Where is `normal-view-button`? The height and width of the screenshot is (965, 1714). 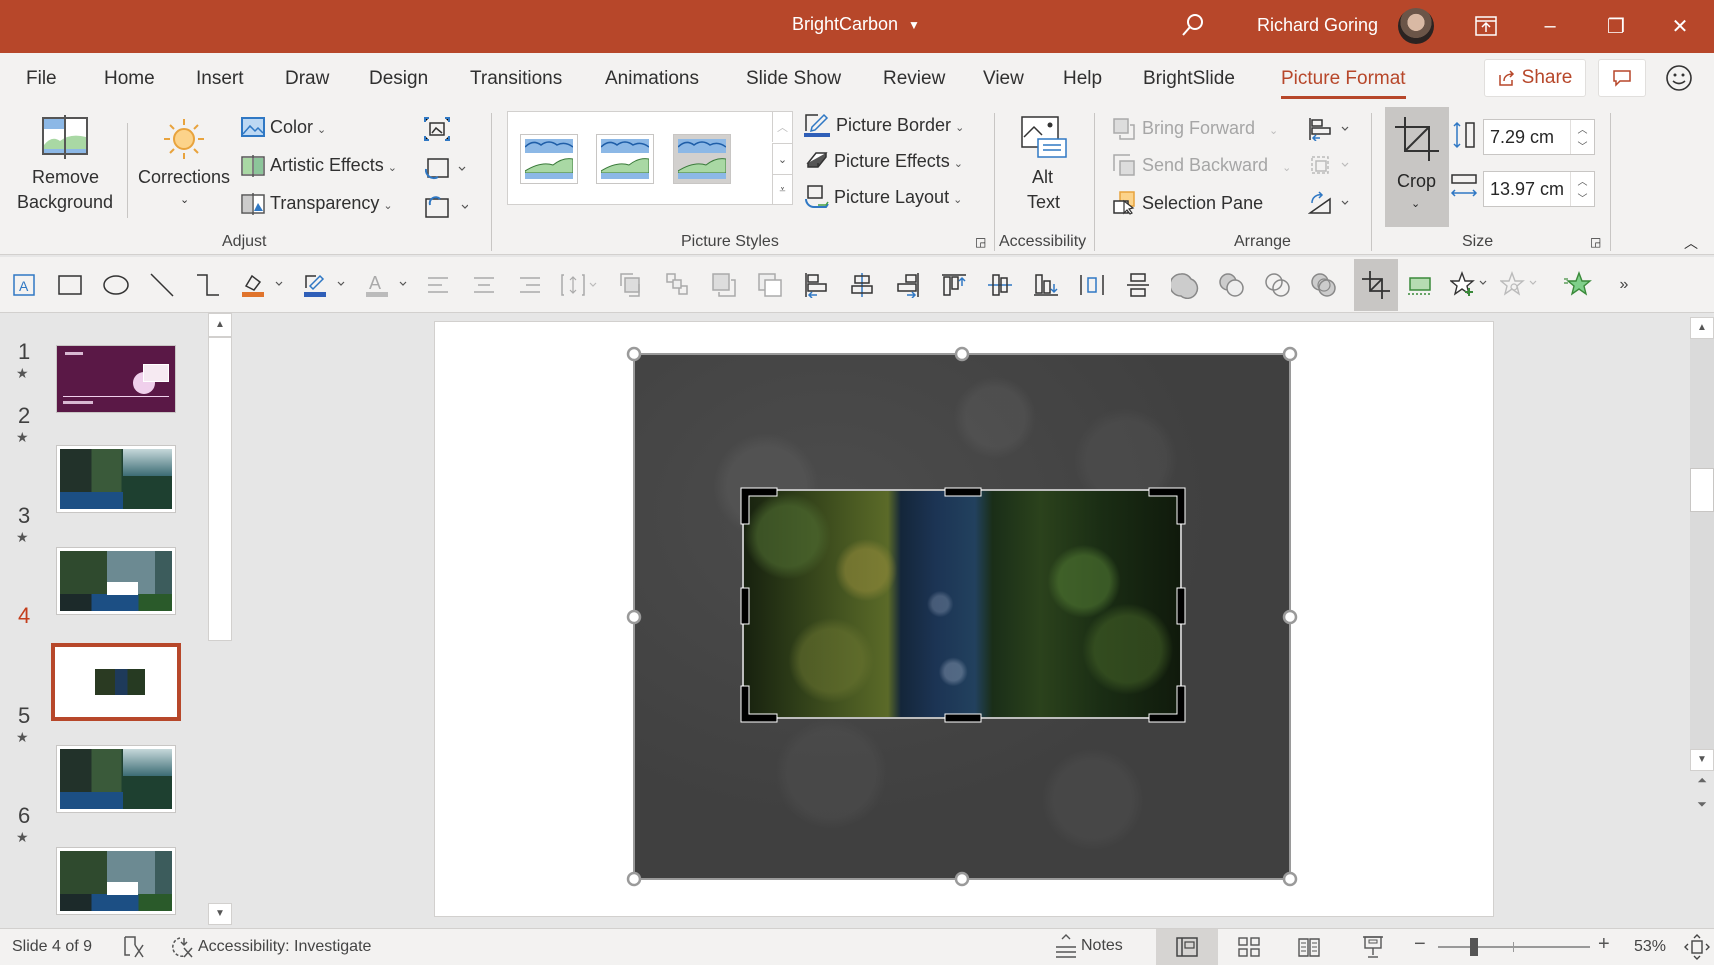
normal-view-button is located at coordinates (1187, 947).